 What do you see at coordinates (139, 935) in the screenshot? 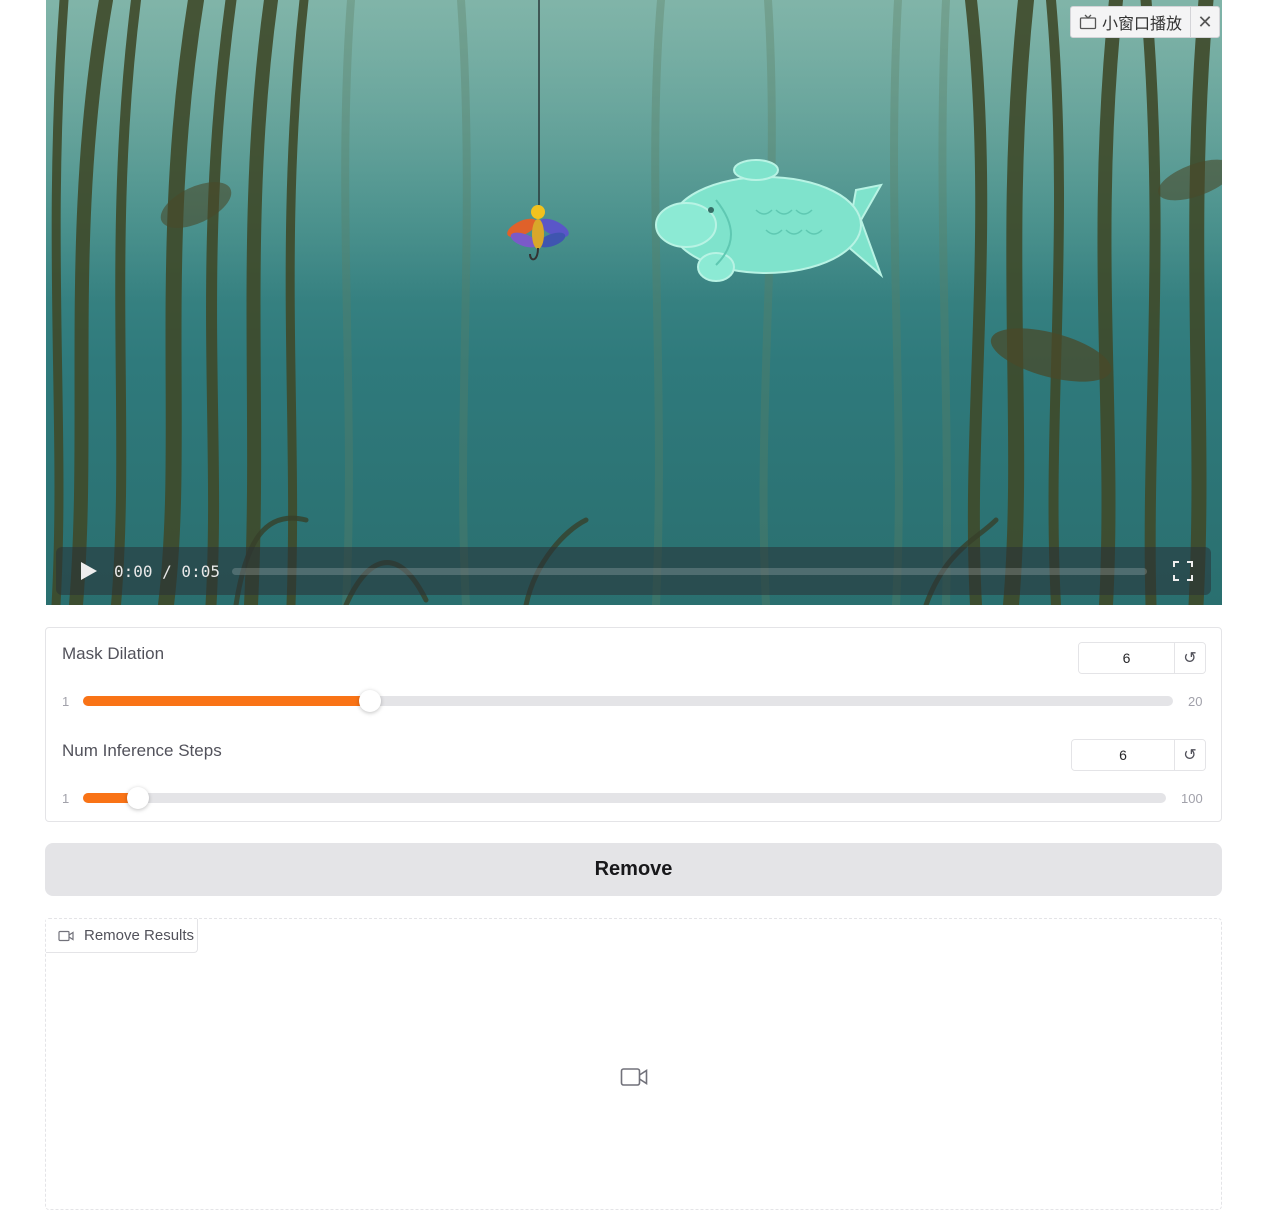
I see `remove-results-label: Remove Results` at bounding box center [139, 935].